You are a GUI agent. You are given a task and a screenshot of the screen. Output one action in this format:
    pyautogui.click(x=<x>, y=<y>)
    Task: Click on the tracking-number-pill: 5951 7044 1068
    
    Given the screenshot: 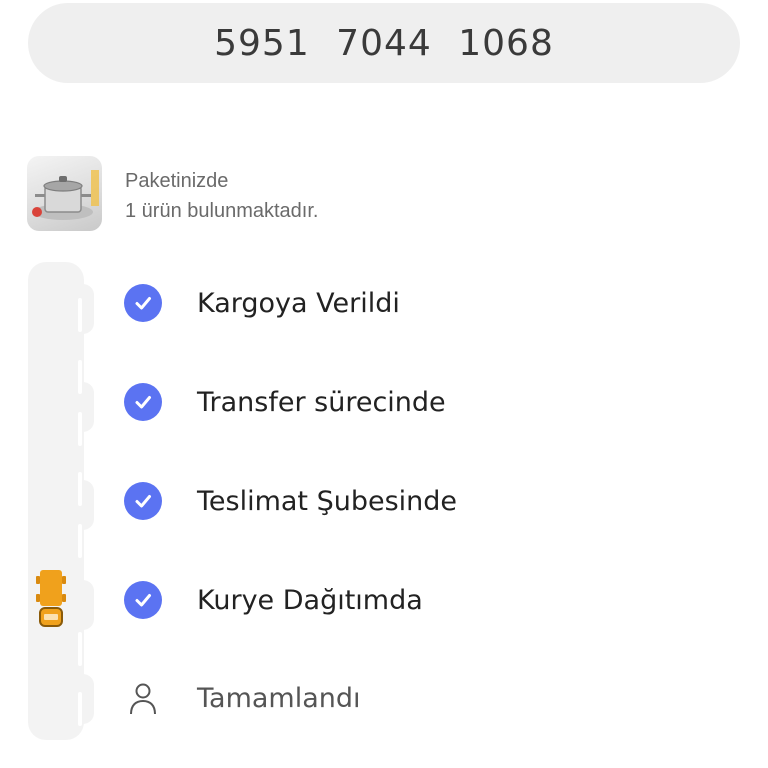 What is the action you would take?
    pyautogui.click(x=384, y=43)
    